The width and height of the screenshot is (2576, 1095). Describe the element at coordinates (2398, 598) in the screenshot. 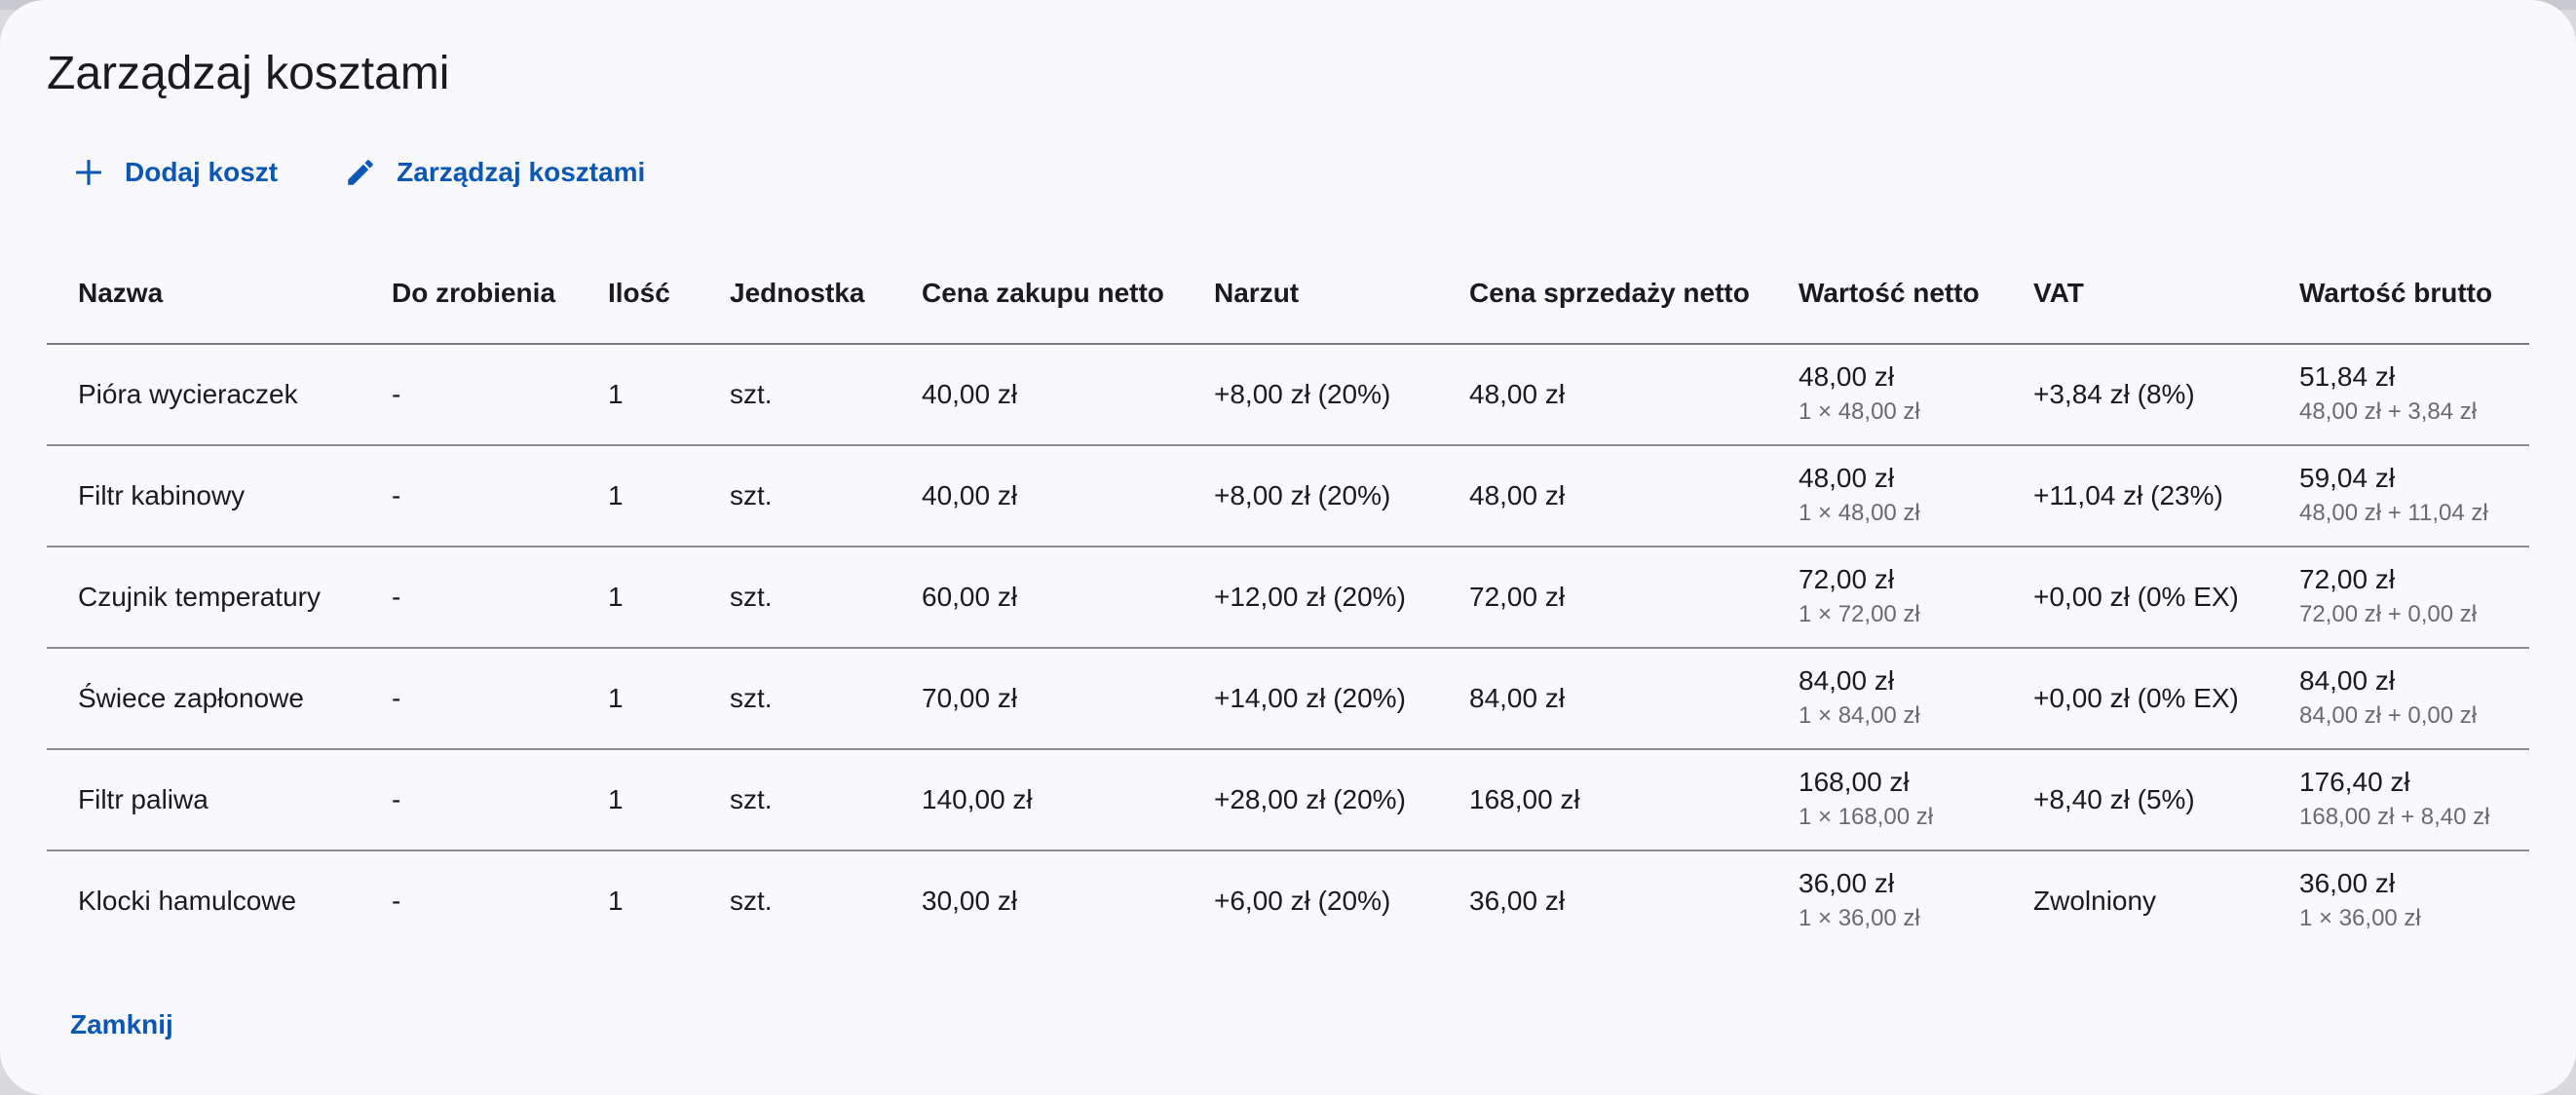

I see `cell-gross-value: 72,00 zł 72,00 zł + 0,00 zł` at that location.